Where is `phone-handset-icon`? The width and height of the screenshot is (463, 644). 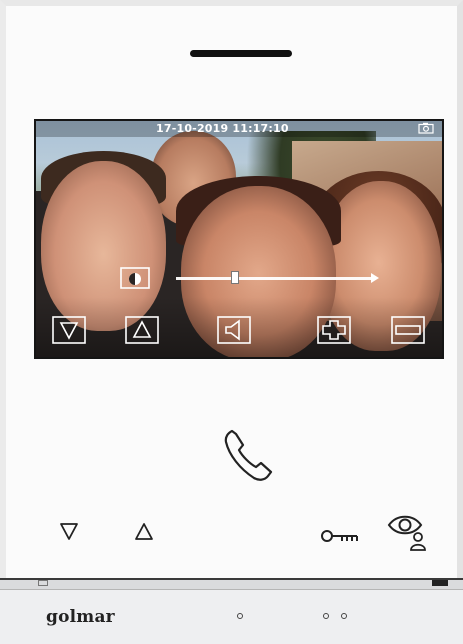
phone-handset-icon is located at coordinates (251, 456).